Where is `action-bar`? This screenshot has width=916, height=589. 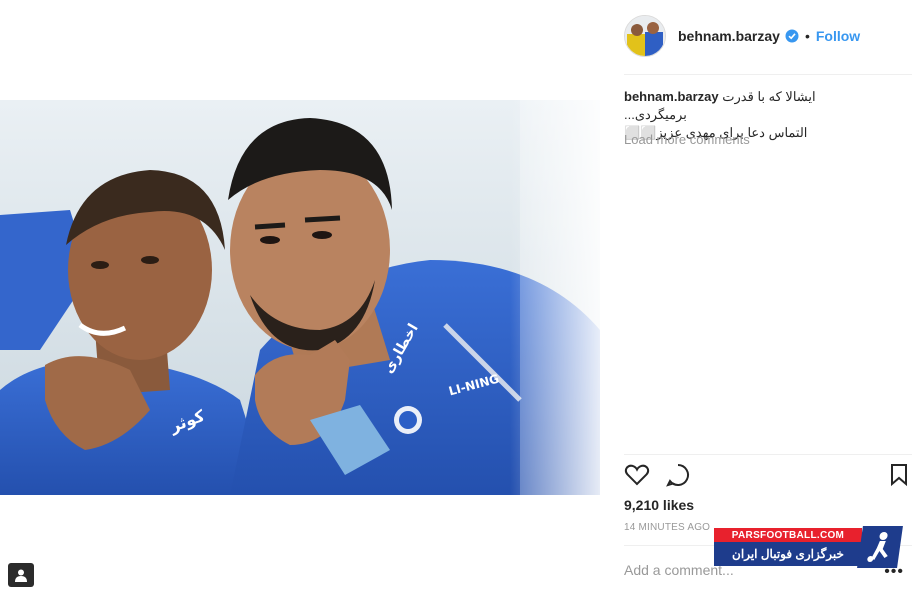
action-bar is located at coordinates (768, 477).